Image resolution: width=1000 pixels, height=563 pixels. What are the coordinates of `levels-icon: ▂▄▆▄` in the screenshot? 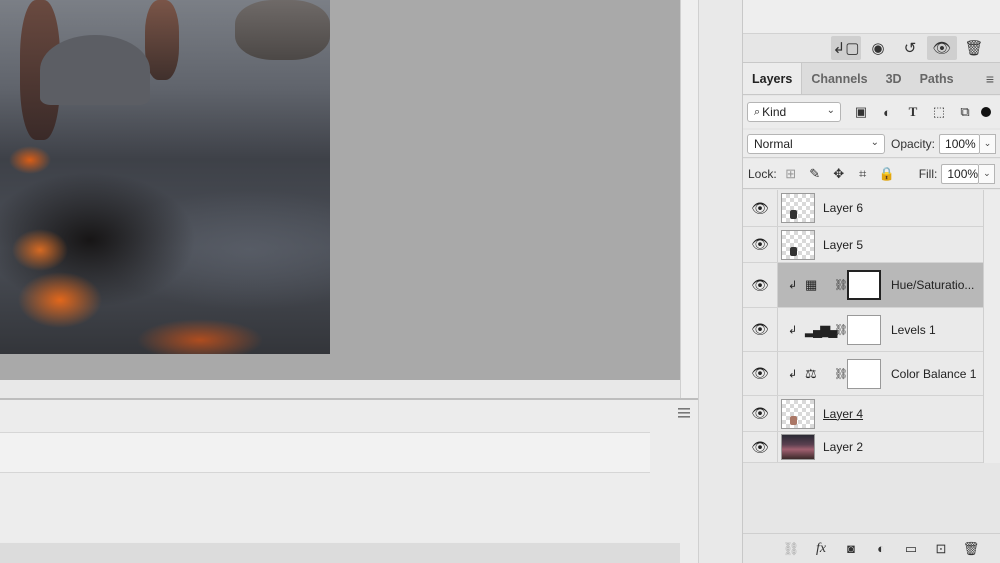 It's located at (821, 329).